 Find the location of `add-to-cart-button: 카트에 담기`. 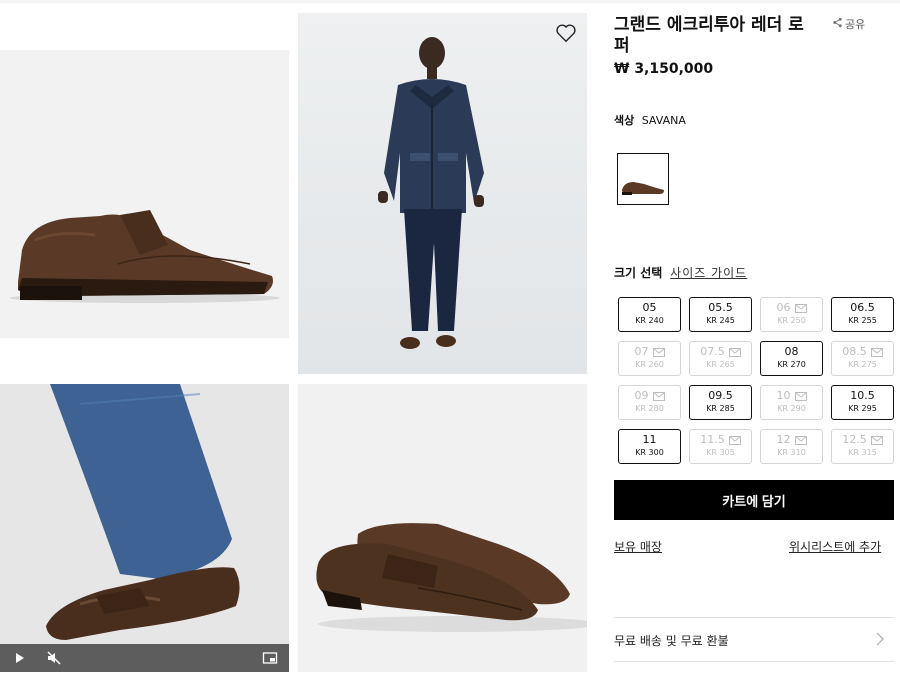

add-to-cart-button: 카트에 담기 is located at coordinates (754, 500).